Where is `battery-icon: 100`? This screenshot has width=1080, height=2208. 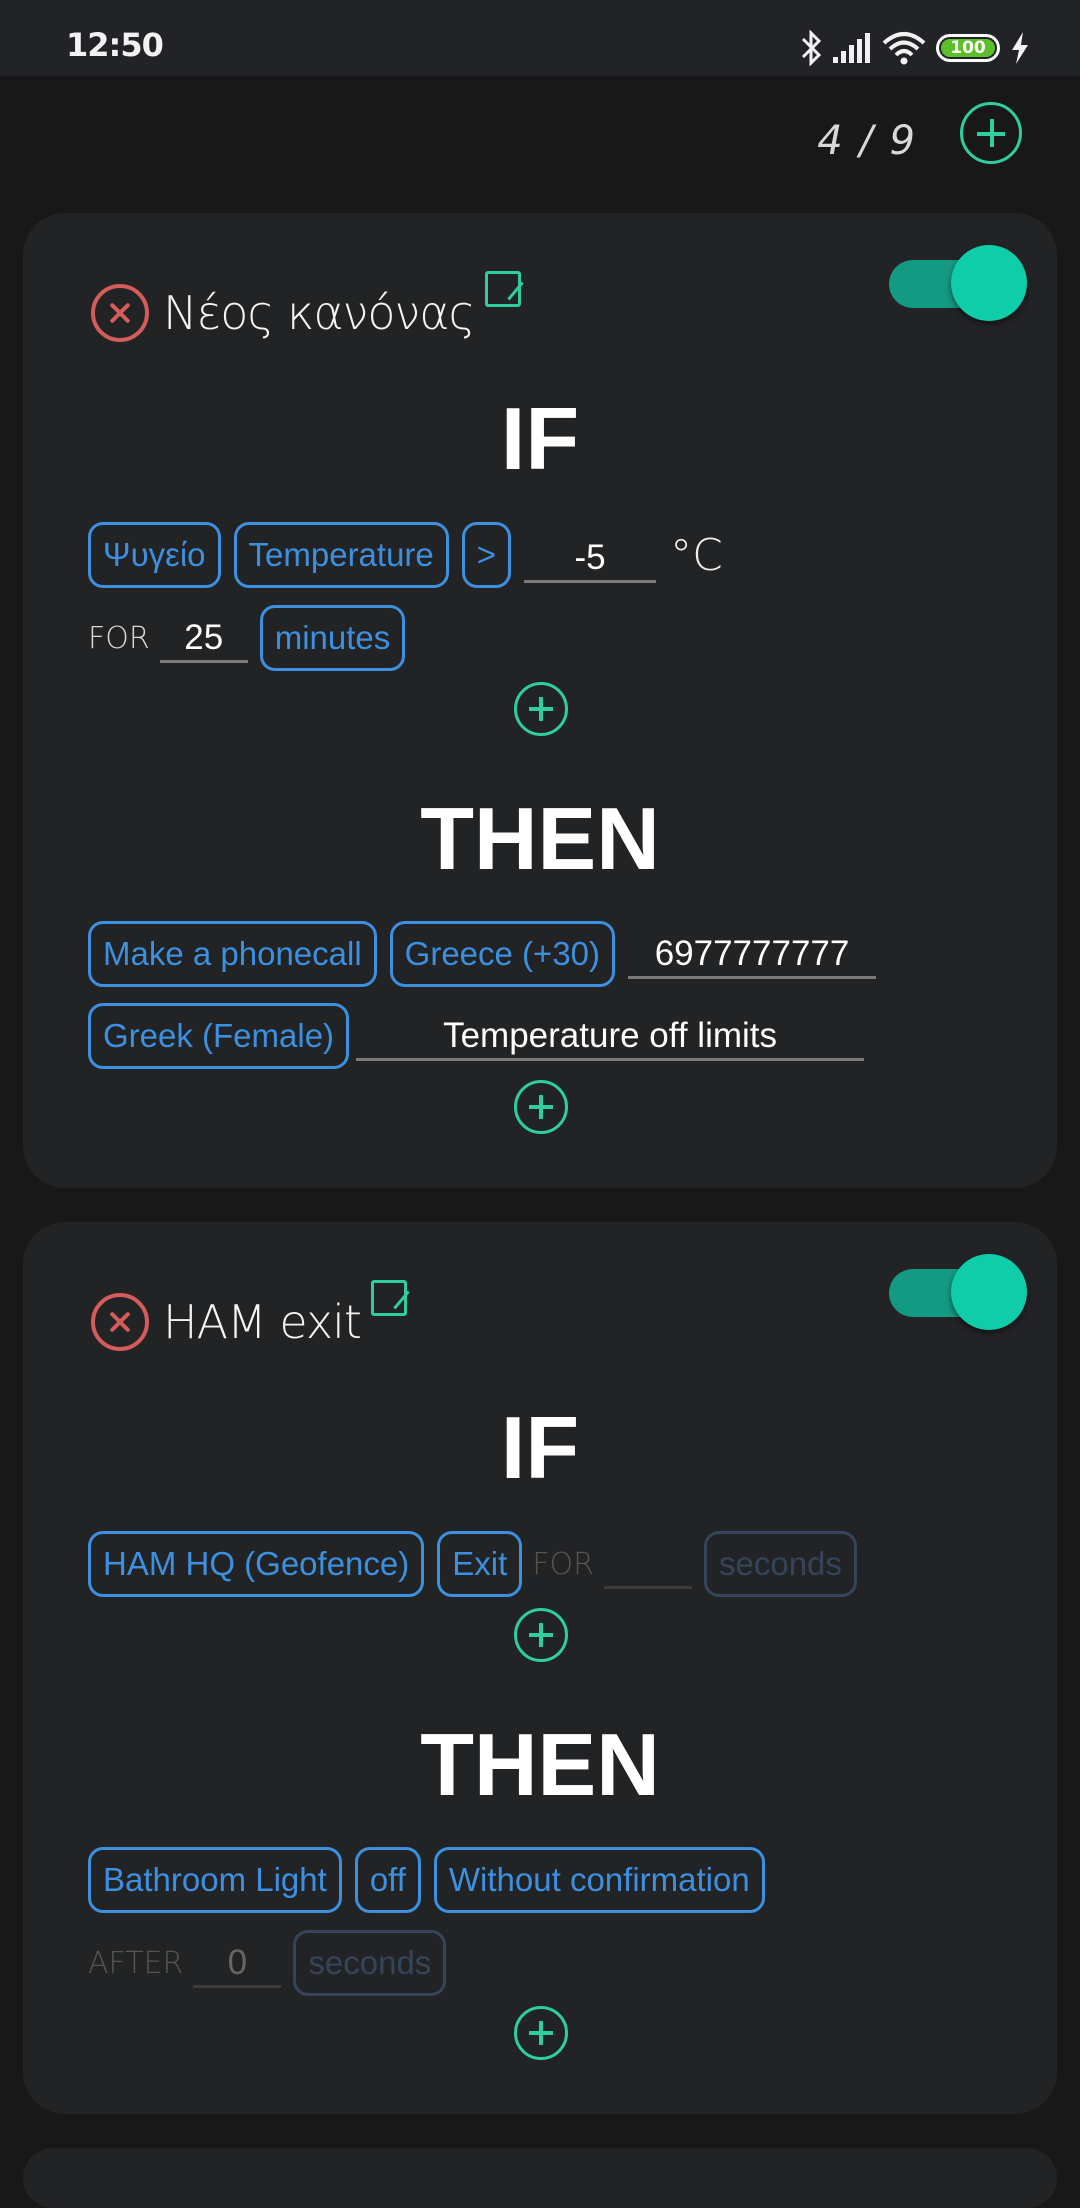
battery-icon: 100 is located at coordinates (968, 48).